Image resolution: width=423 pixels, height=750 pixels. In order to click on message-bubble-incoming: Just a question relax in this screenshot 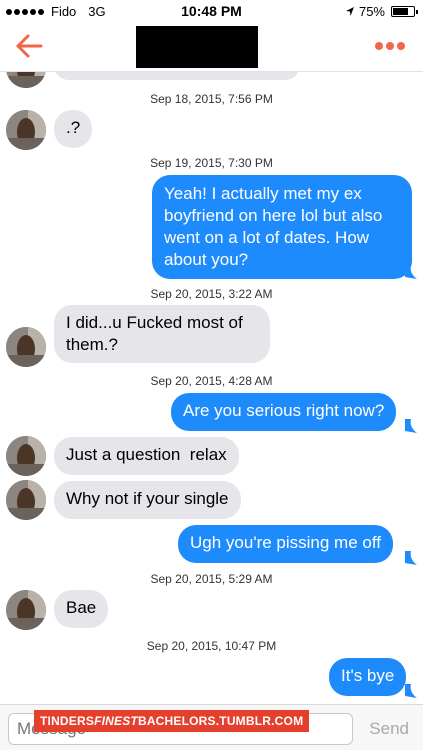, I will do `click(146, 456)`.